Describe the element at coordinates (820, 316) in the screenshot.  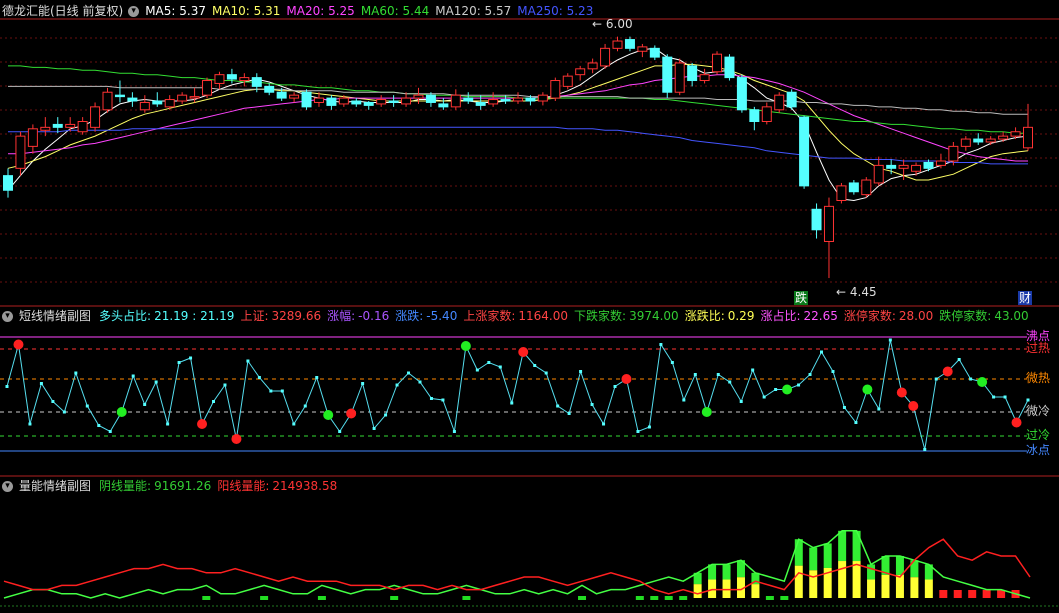
I see `stat-value: 22.65` at that location.